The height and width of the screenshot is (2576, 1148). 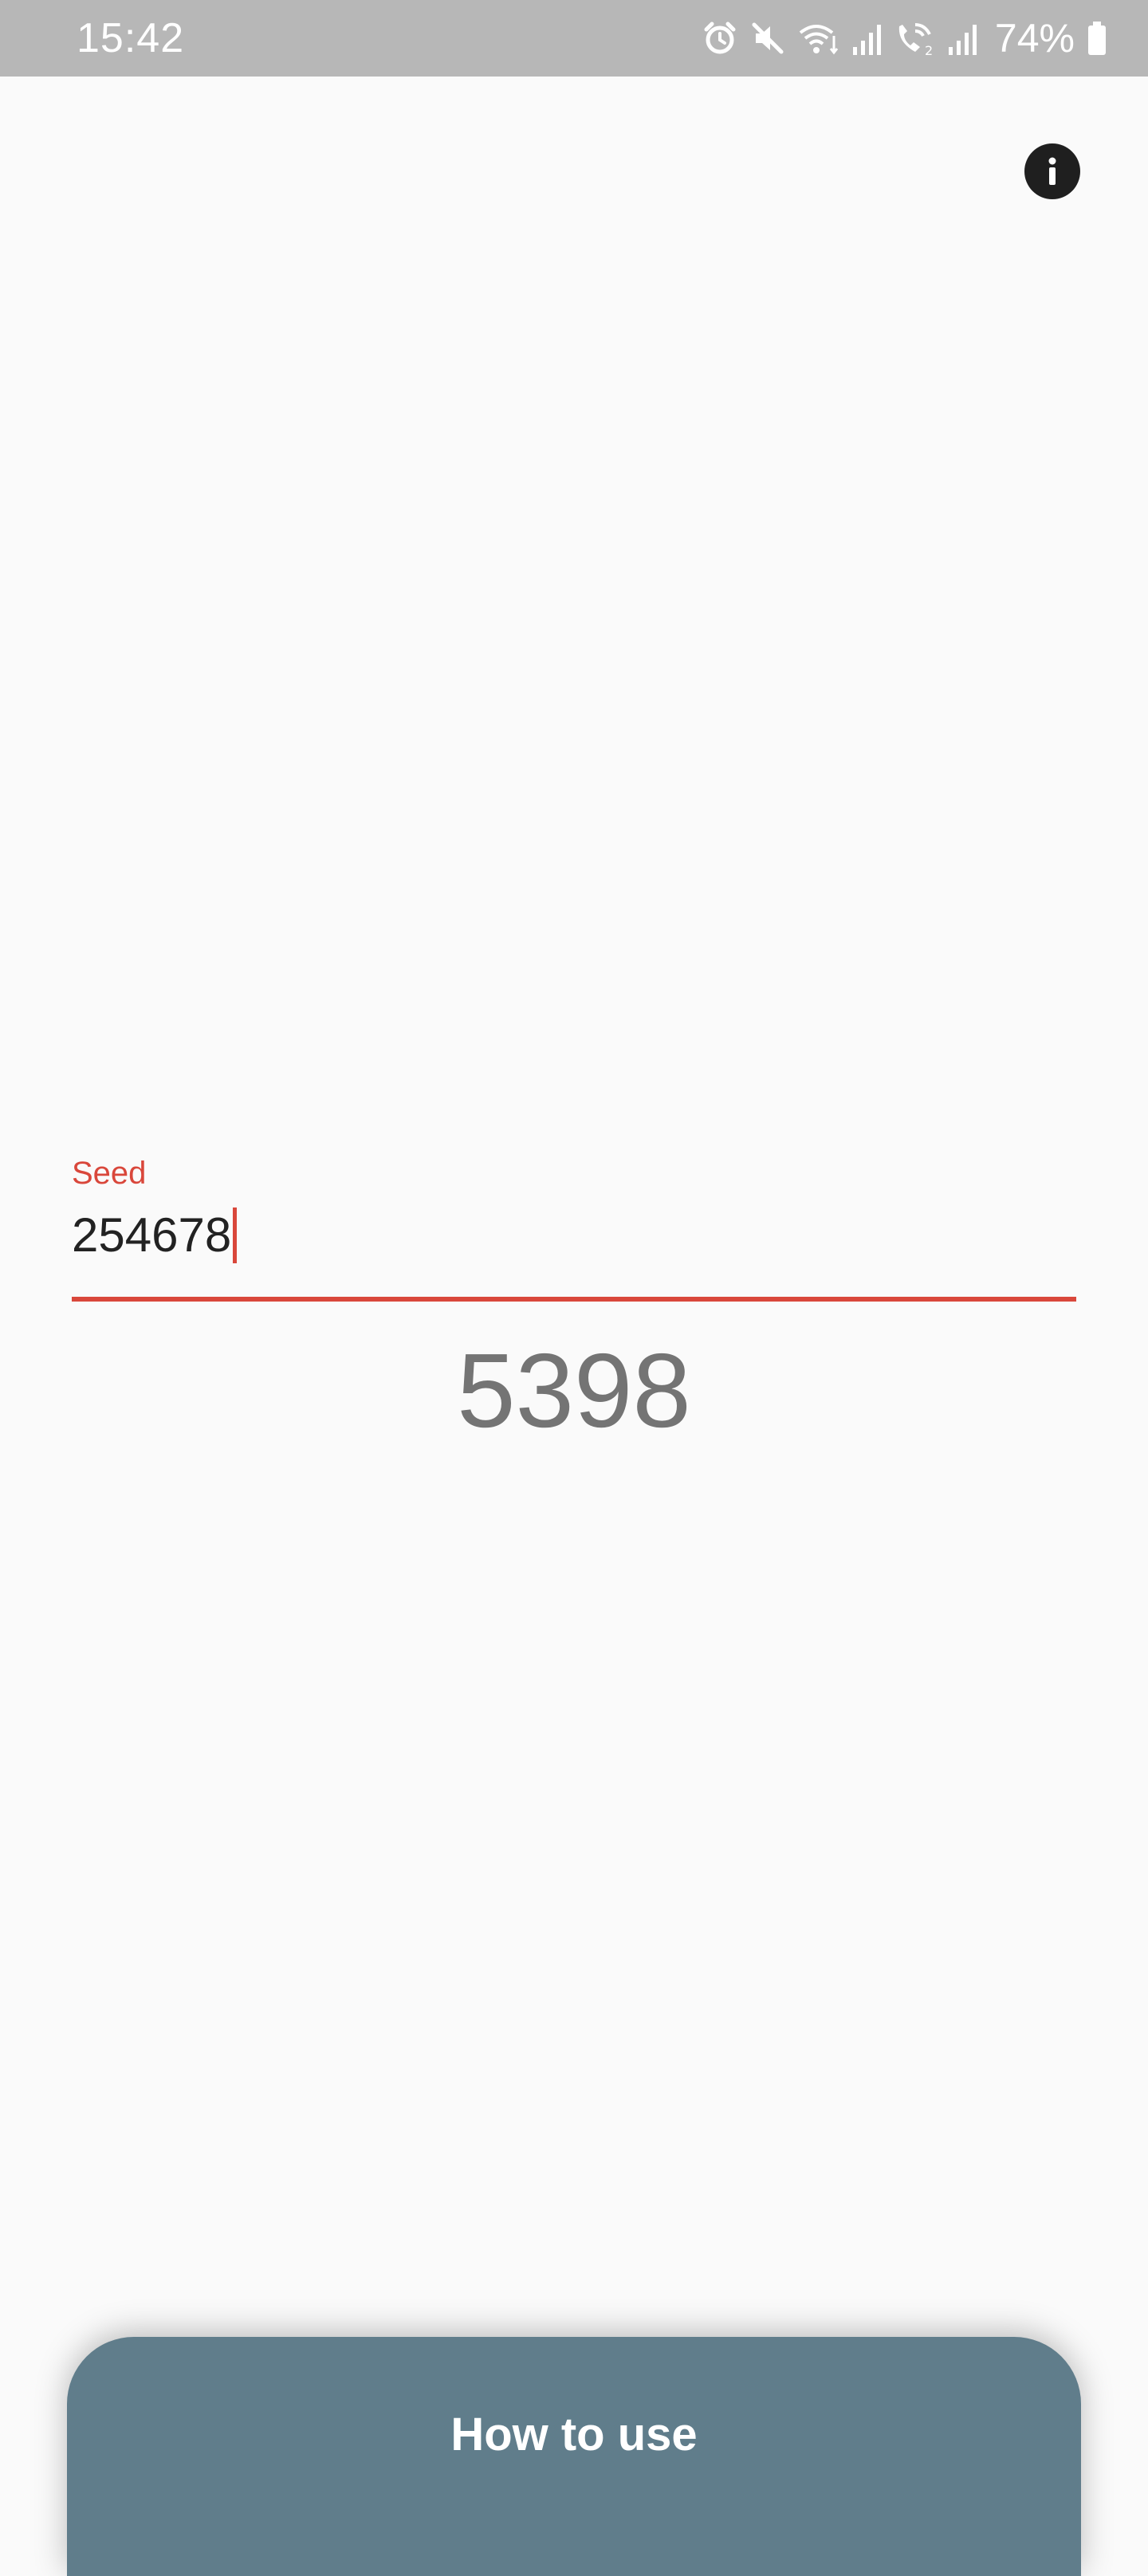 I want to click on seed-input-underline, so click(x=574, y=1299).